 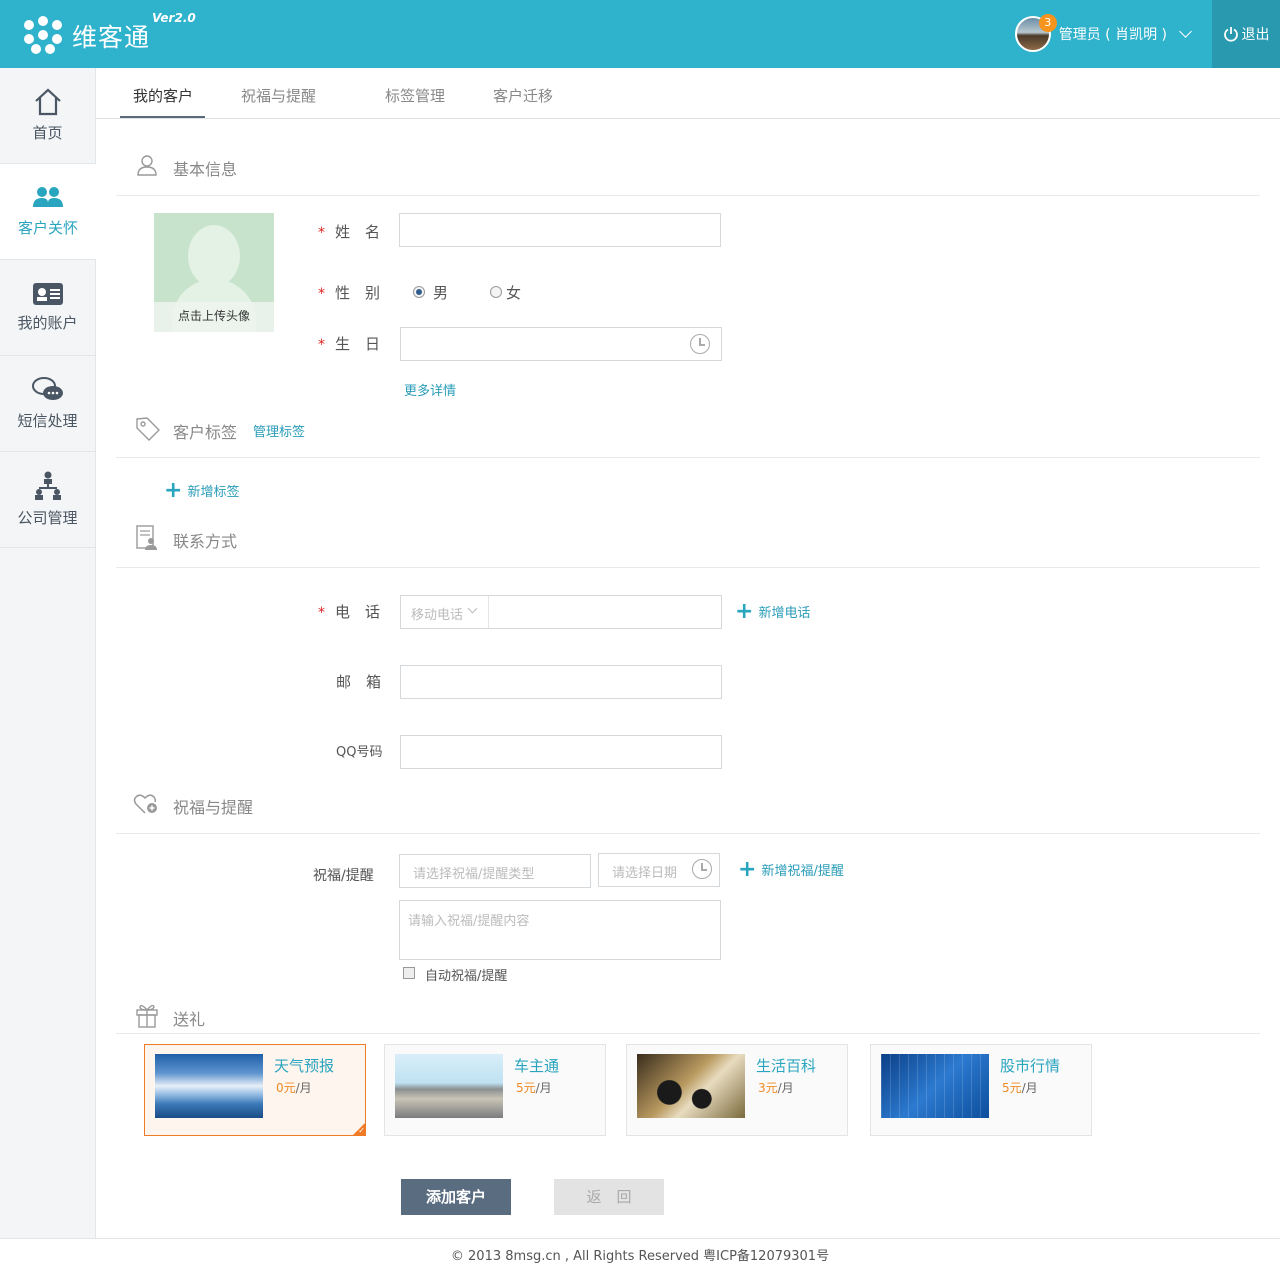 I want to click on sidebar-item-company: 公司管理, so click(x=47, y=500).